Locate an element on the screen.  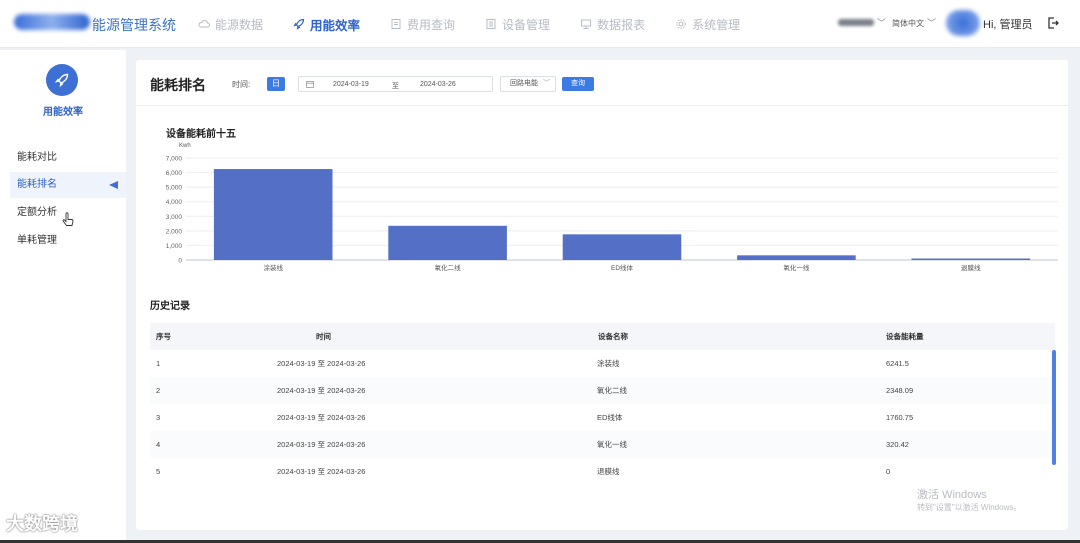
query-button: 查询 is located at coordinates (578, 84).